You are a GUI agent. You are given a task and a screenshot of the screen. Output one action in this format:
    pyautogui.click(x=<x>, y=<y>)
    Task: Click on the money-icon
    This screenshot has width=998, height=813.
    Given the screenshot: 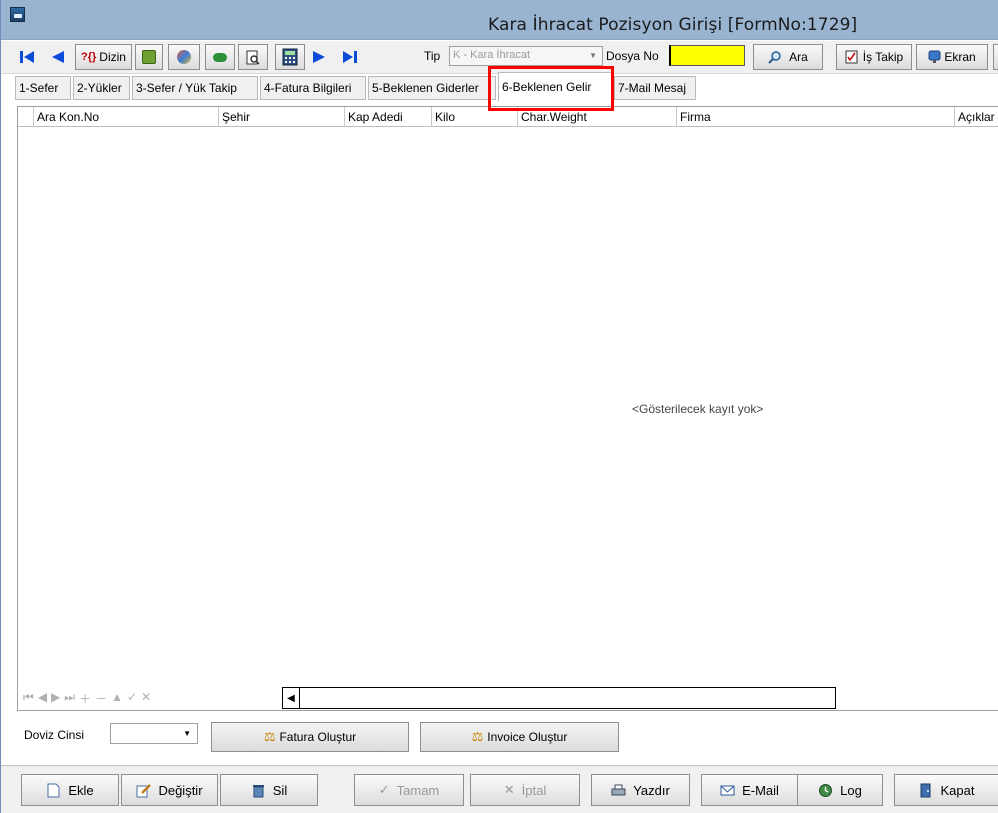 What is the action you would take?
    pyautogui.click(x=220, y=57)
    